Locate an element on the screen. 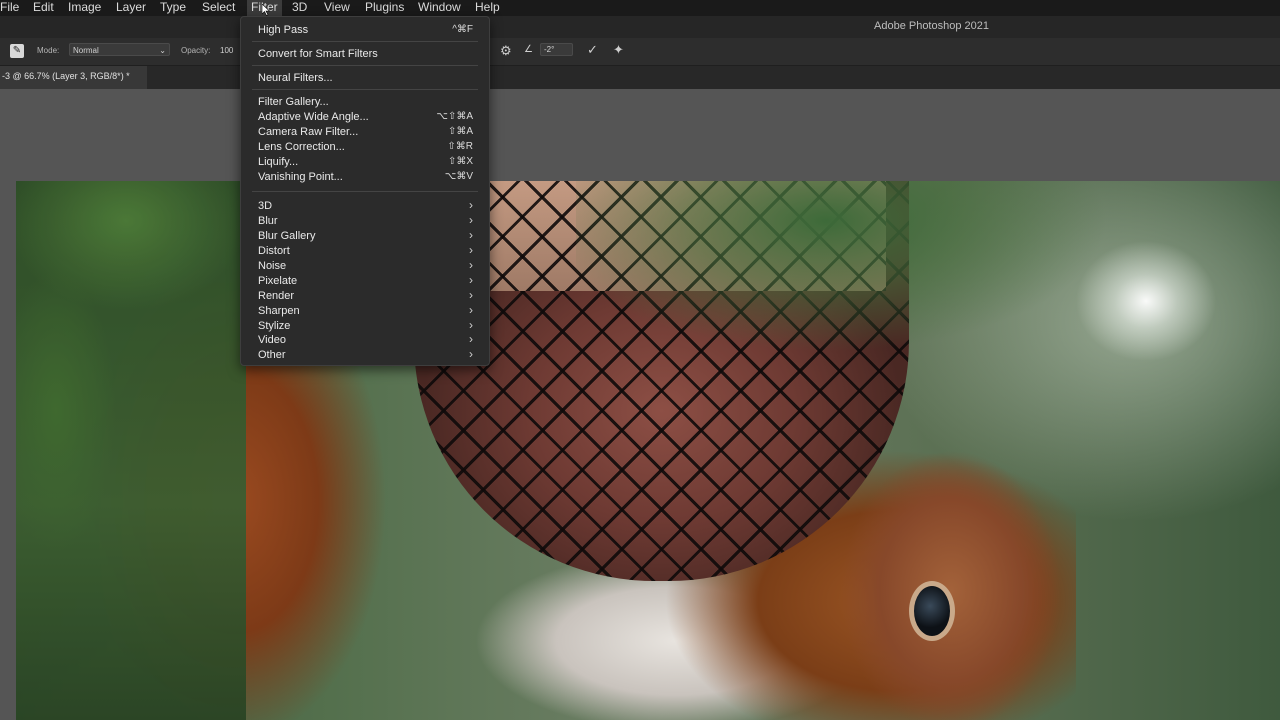  menu-item-pixelate: Pixelate › is located at coordinates (365, 281).